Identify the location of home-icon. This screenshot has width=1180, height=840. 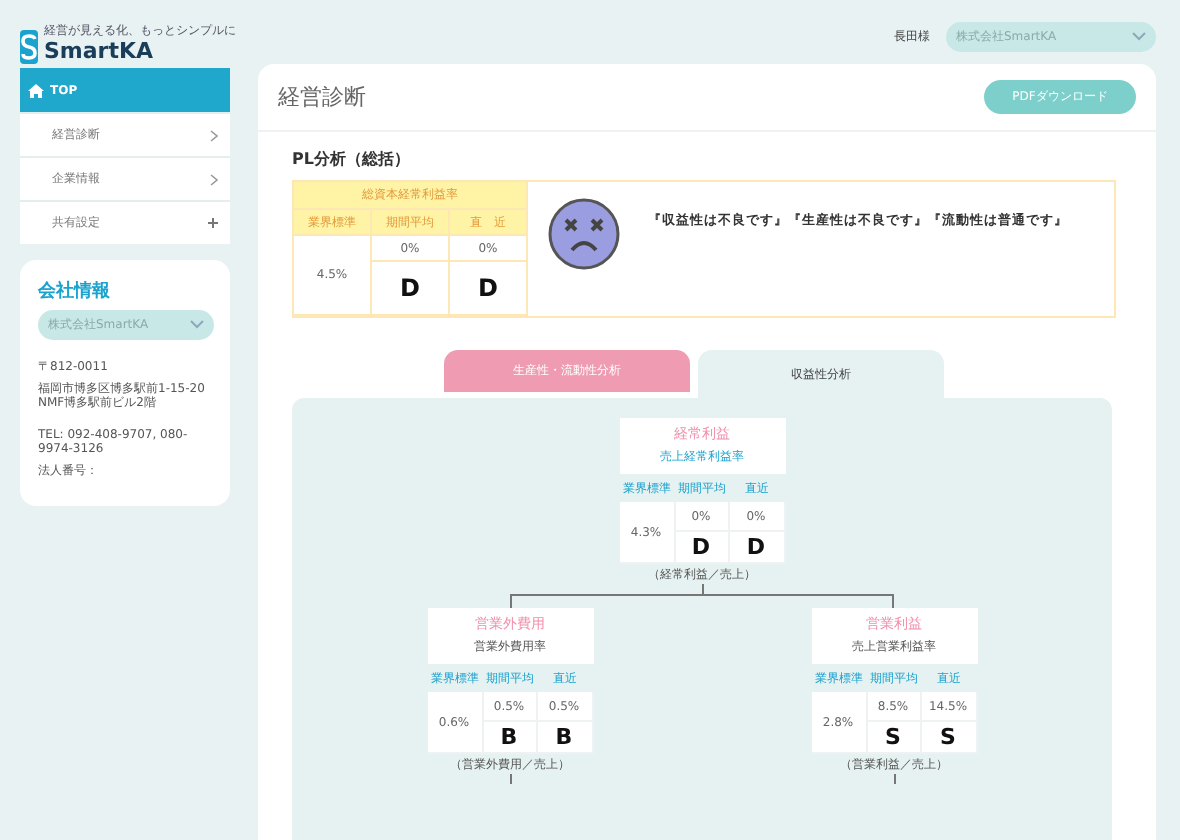
(36, 90).